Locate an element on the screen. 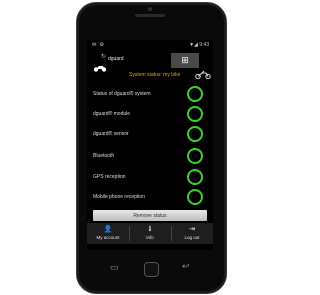  user-icon: 👤 is located at coordinates (108, 229).